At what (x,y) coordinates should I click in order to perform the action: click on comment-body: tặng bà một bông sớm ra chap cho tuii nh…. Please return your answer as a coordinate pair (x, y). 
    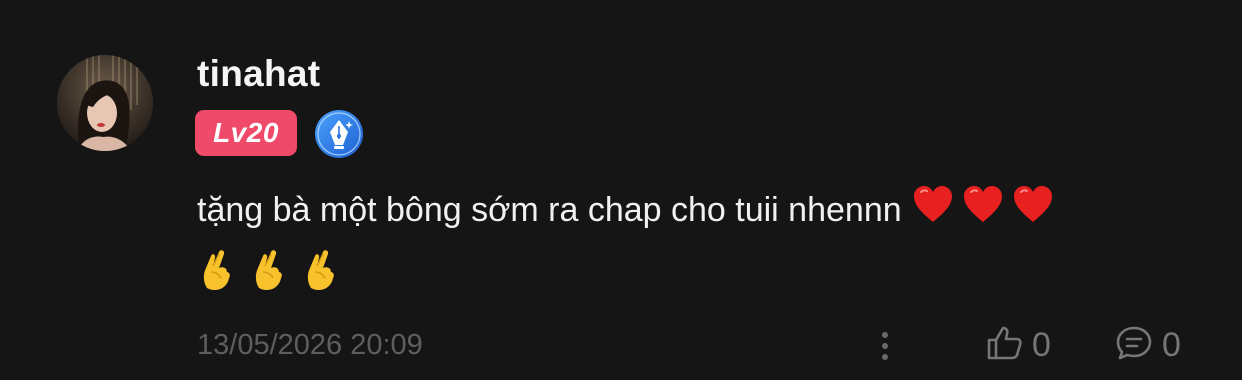
    Looking at the image, I should click on (697, 212).